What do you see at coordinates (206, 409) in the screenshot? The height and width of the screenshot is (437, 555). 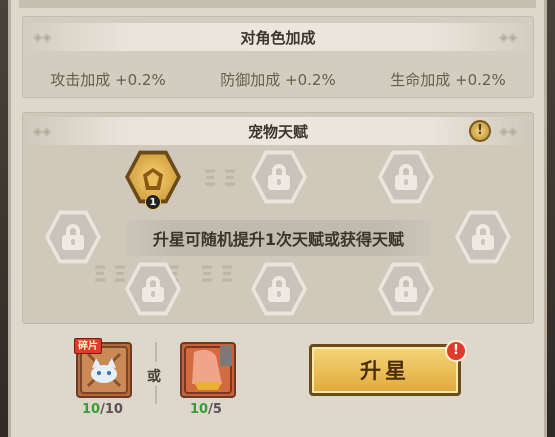 I see `material-count: 10/5` at bounding box center [206, 409].